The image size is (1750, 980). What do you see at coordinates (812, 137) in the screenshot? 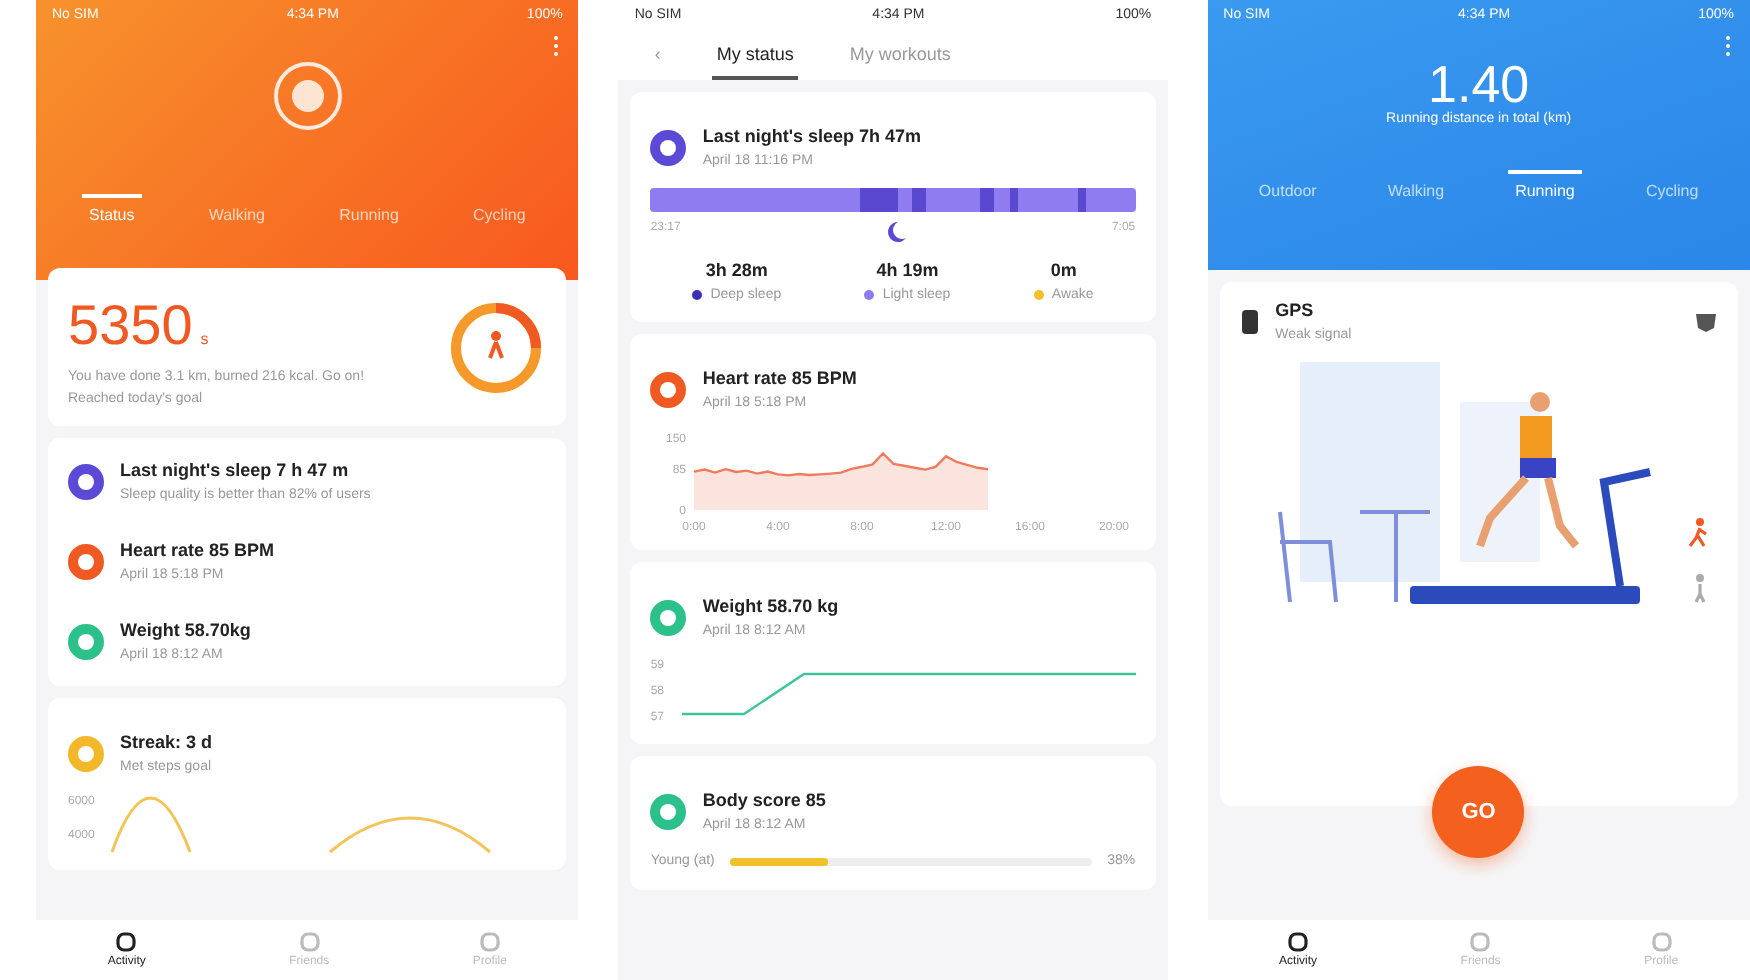
I see `item-title: Last night's sleep 7h 47m` at bounding box center [812, 137].